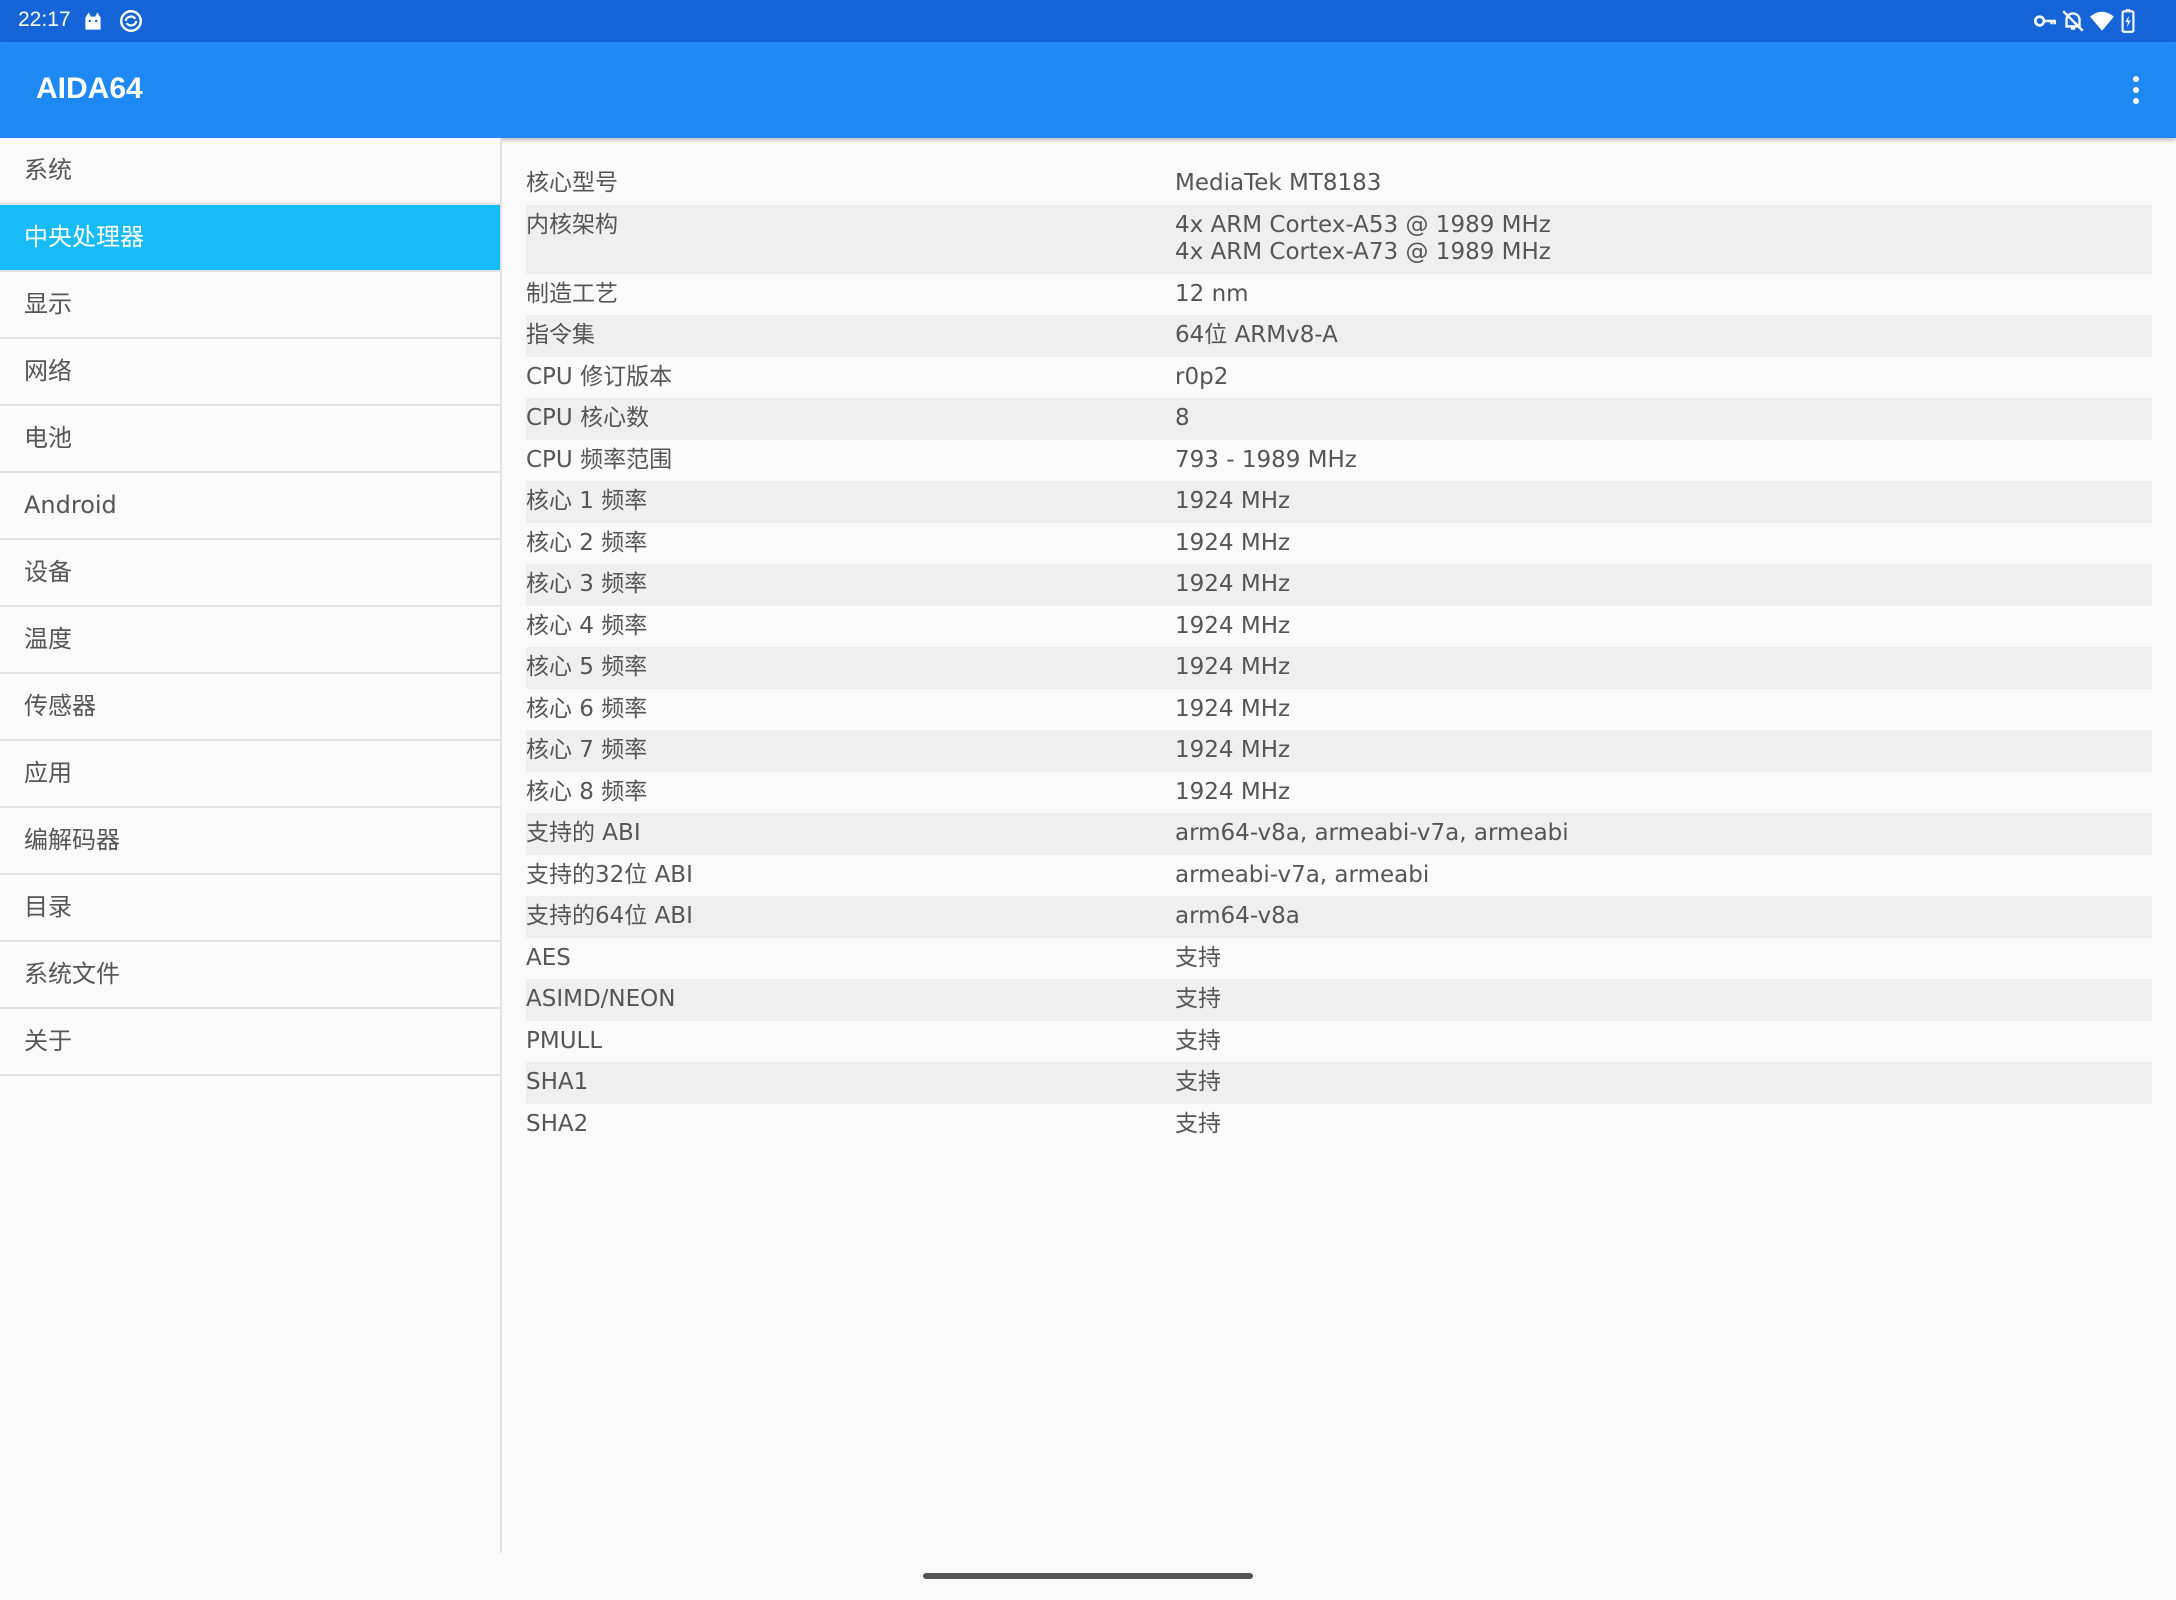 The height and width of the screenshot is (1600, 2176). Describe the element at coordinates (587, 625) in the screenshot. I see `info-row-label: 核心 4 频率` at that location.